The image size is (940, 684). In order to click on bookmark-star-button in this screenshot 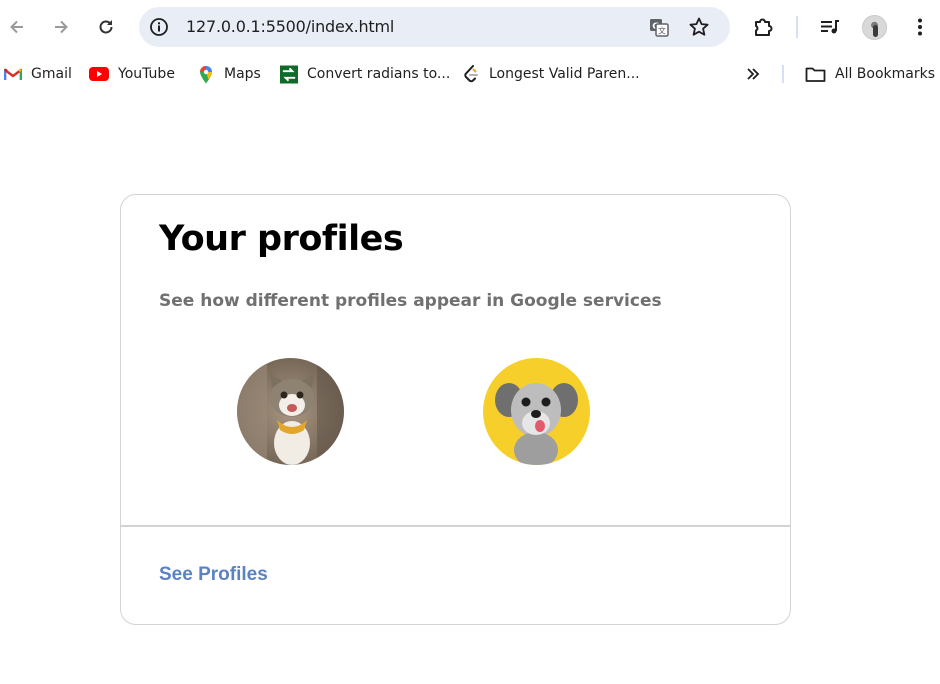, I will do `click(699, 27)`.